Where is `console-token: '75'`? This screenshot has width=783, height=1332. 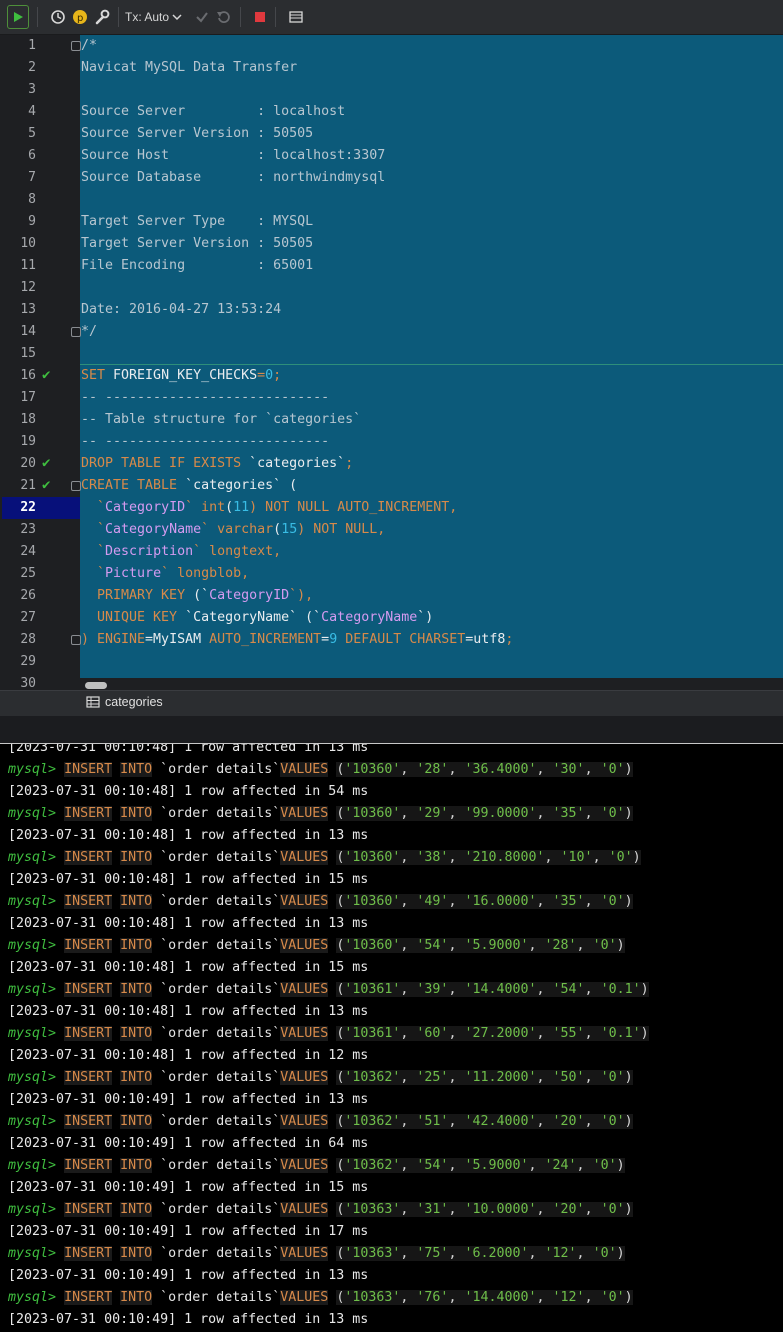
console-token: '75' is located at coordinates (432, 1253).